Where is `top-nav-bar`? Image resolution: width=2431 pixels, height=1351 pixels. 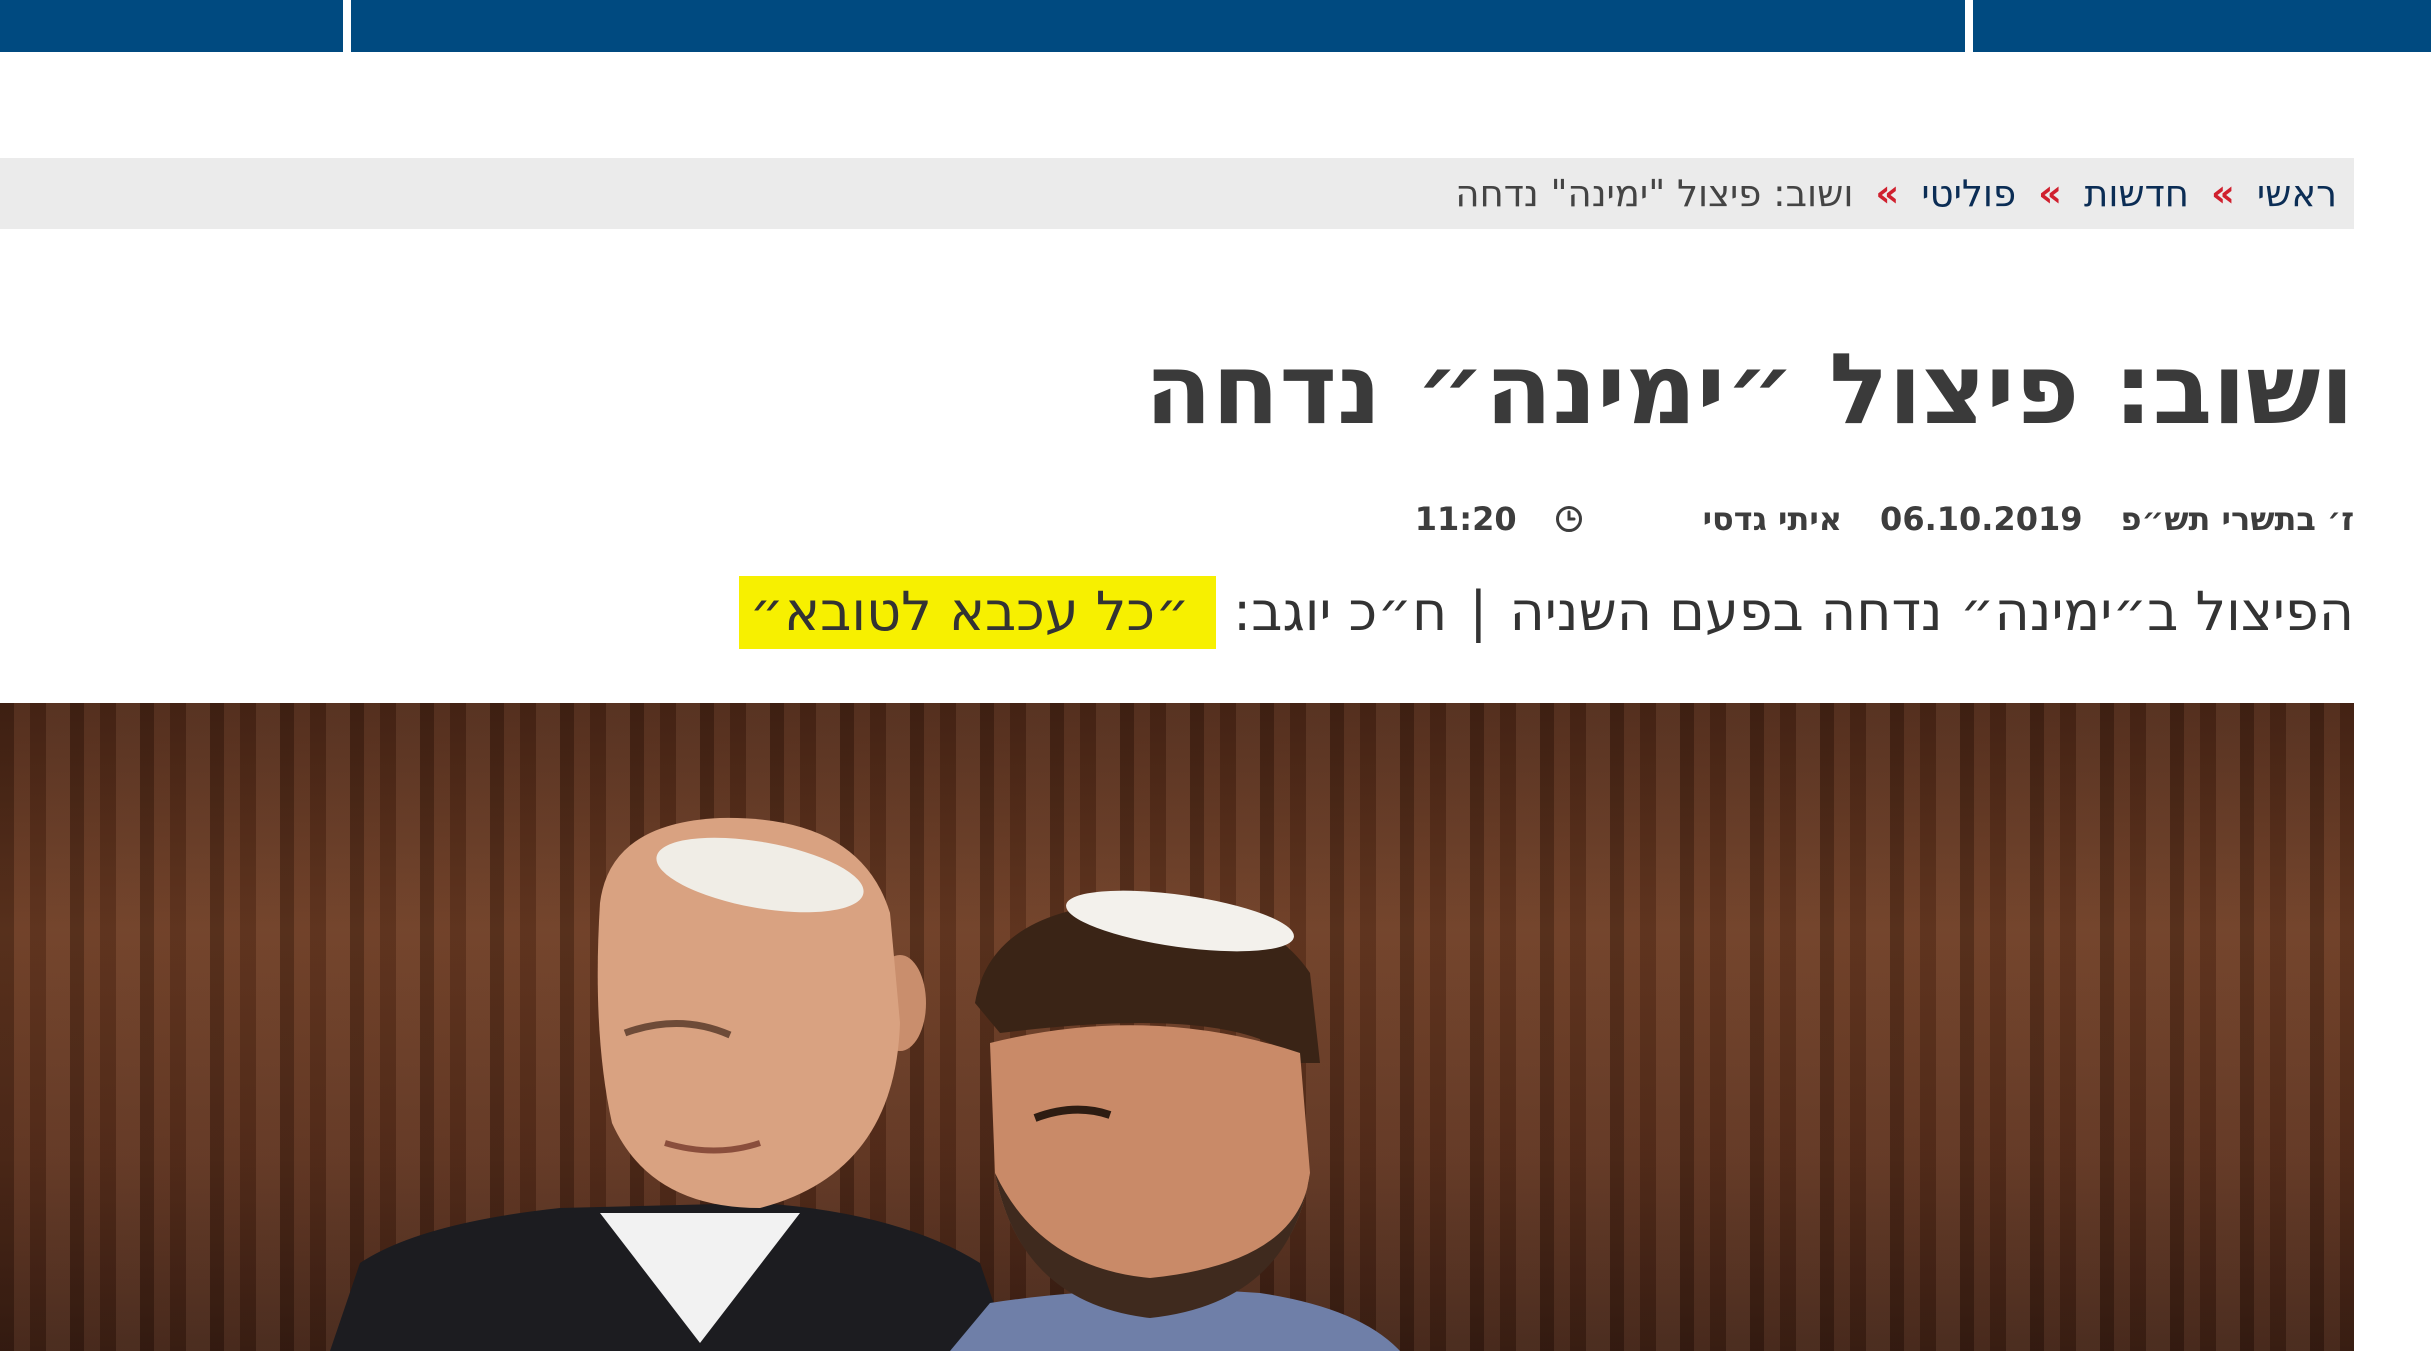 top-nav-bar is located at coordinates (1215, 26).